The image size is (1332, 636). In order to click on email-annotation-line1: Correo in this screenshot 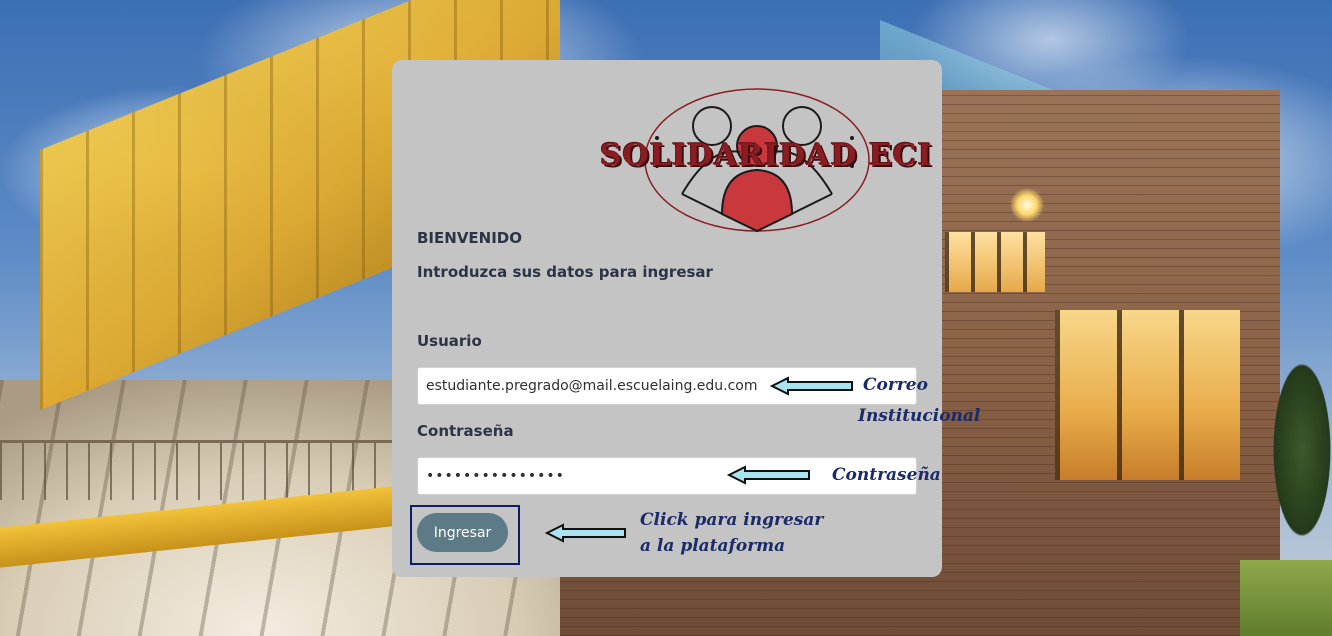, I will do `click(895, 385)`.